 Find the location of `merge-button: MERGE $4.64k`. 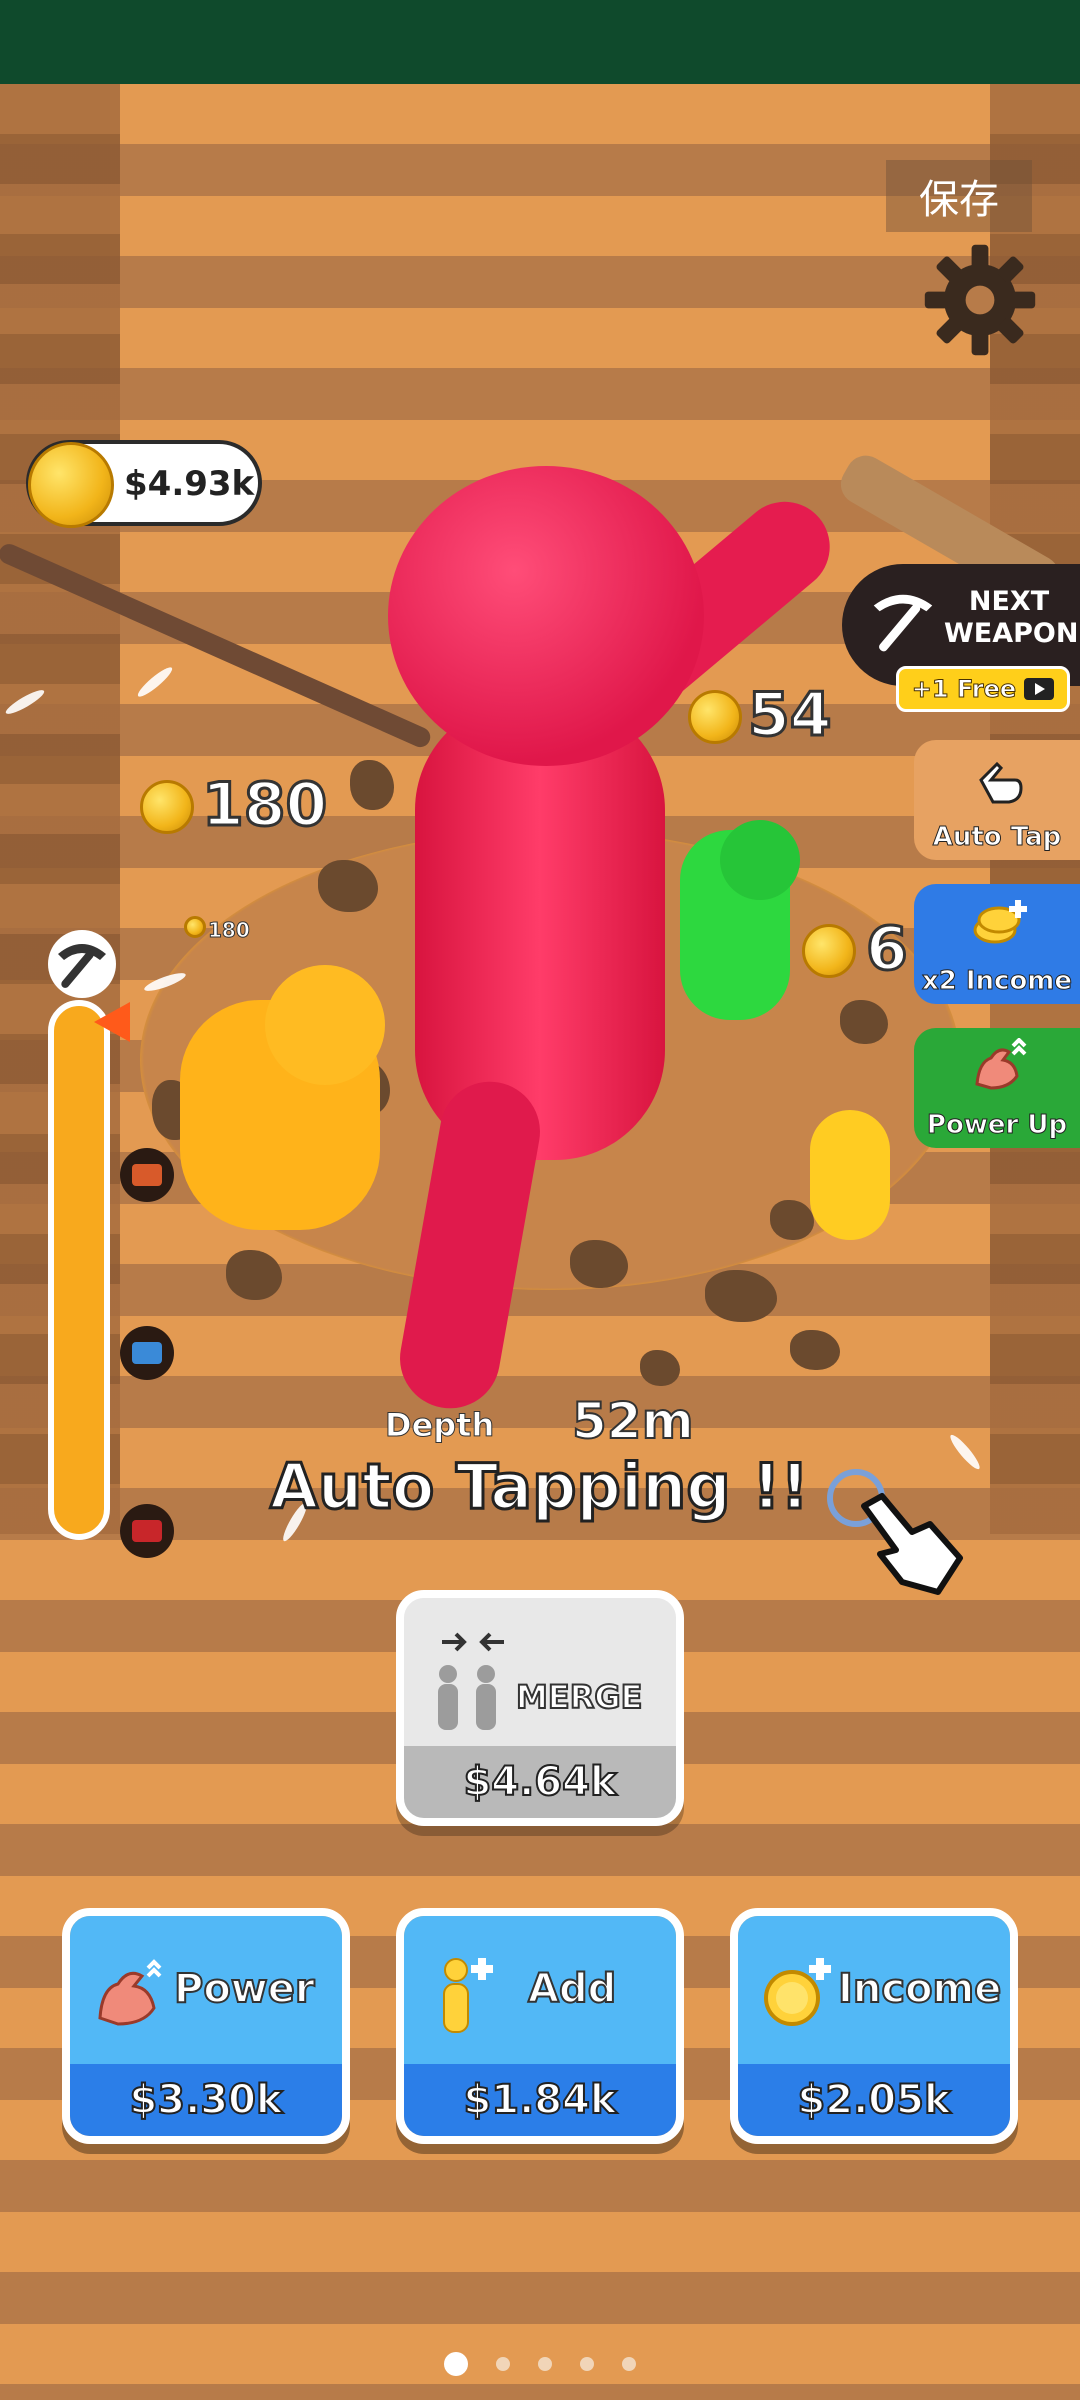

merge-button: MERGE $4.64k is located at coordinates (540, 1708).